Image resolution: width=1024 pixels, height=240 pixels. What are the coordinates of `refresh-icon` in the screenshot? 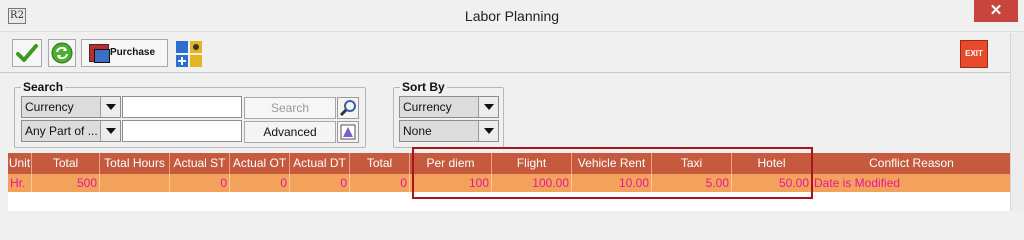 It's located at (62, 53).